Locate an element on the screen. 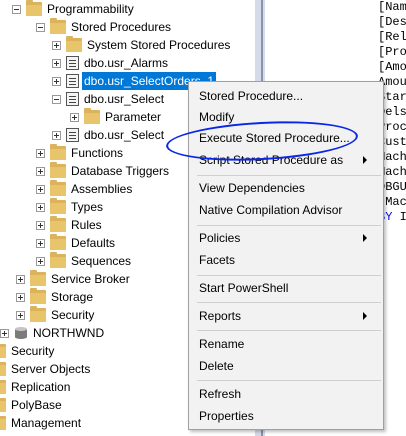  tree-node-label: Service Broker is located at coordinates (90, 279).